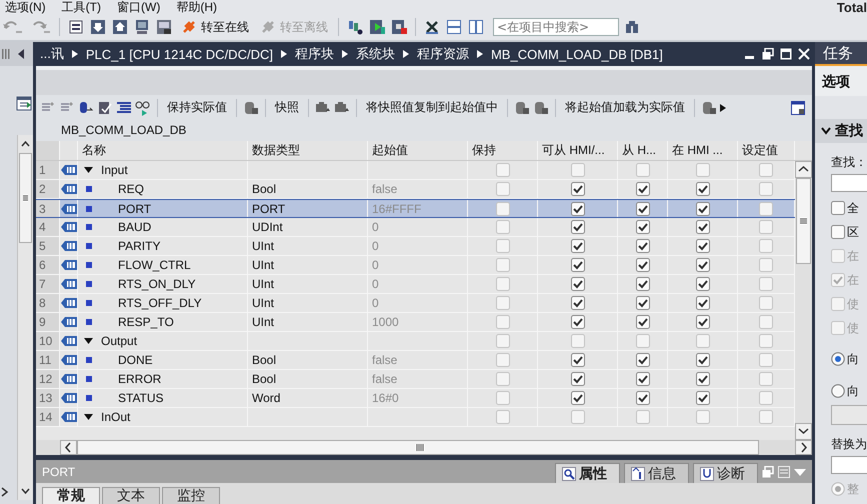 The image size is (867, 504). Describe the element at coordinates (476, 27) in the screenshot. I see `split-vertical-icon` at that location.